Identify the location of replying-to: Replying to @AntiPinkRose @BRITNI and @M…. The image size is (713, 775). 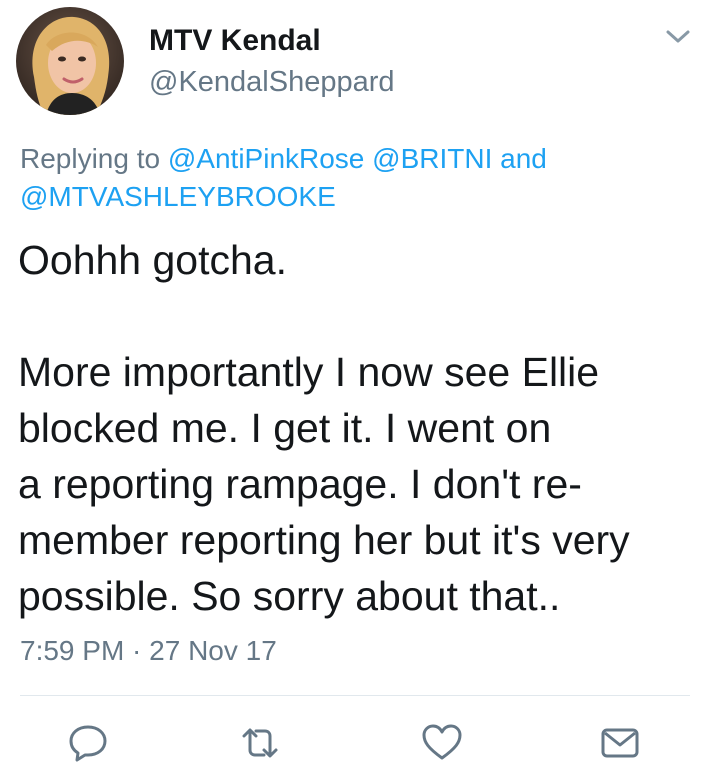
(355, 178).